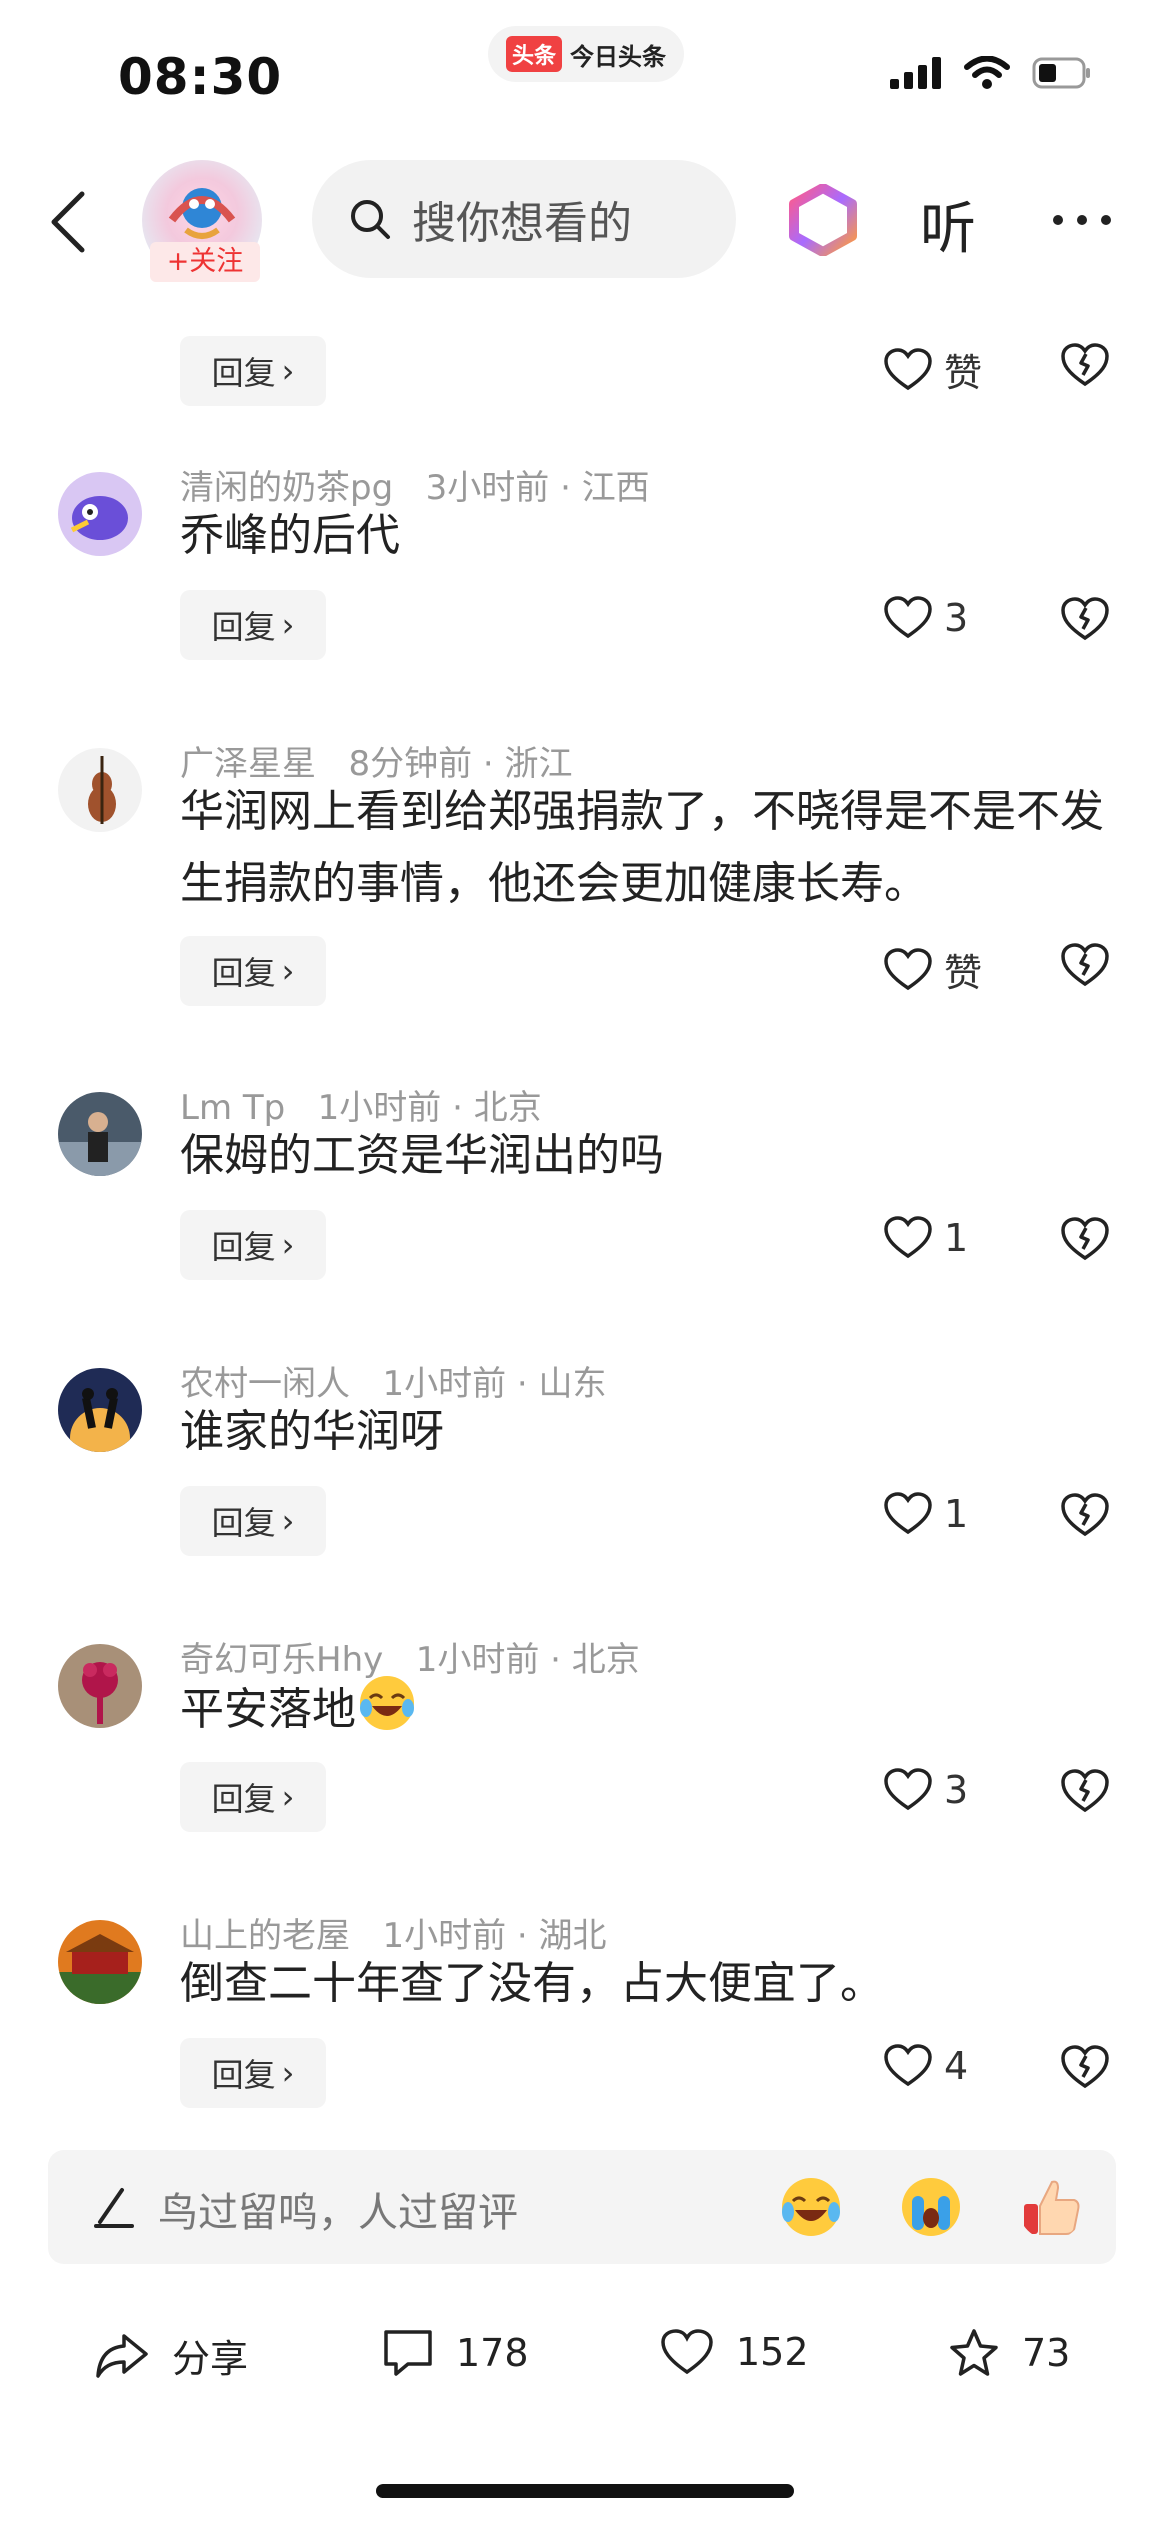  What do you see at coordinates (948, 224) in the screenshot?
I see `listen-button: 听` at bounding box center [948, 224].